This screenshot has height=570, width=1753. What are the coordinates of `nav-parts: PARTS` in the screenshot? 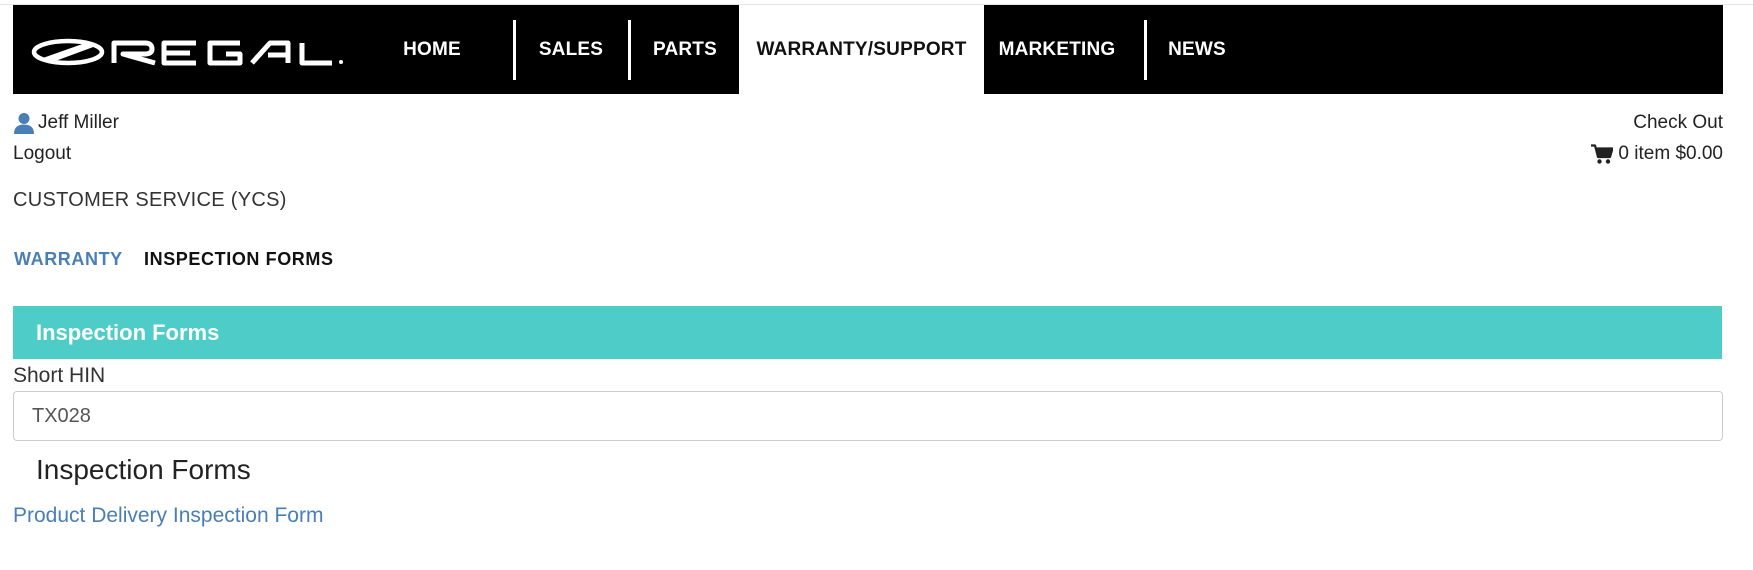 It's located at (685, 49).